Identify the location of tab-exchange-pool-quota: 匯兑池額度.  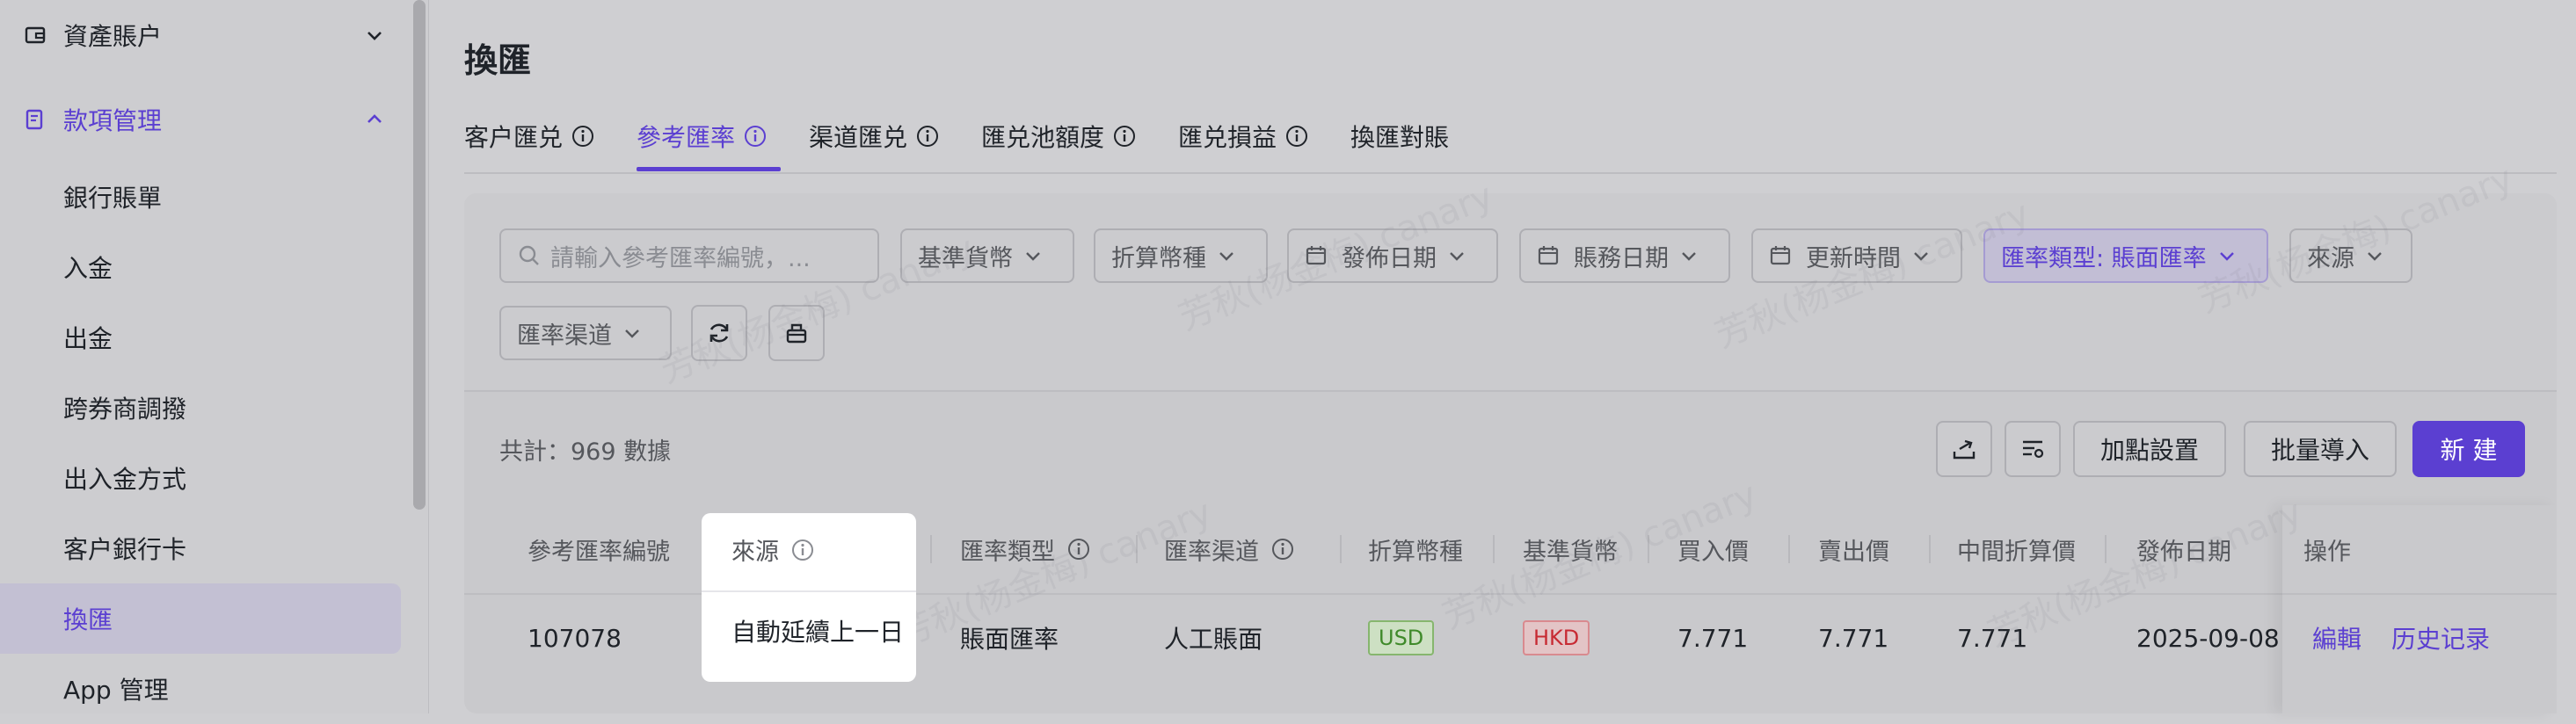
(1058, 136).